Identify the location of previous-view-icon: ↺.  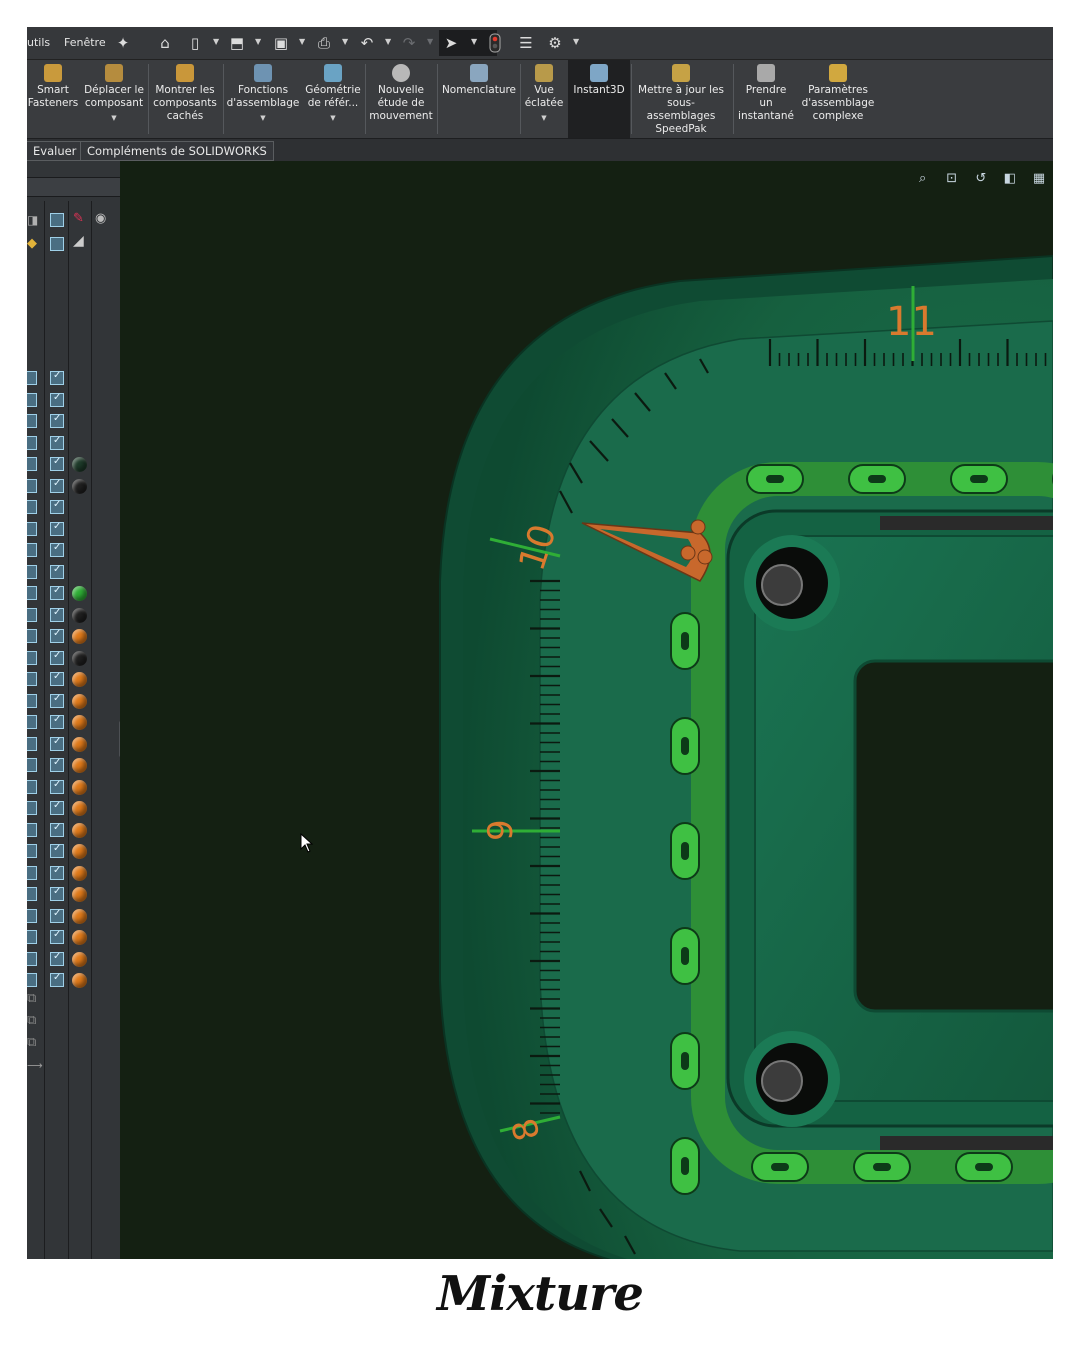
(981, 180).